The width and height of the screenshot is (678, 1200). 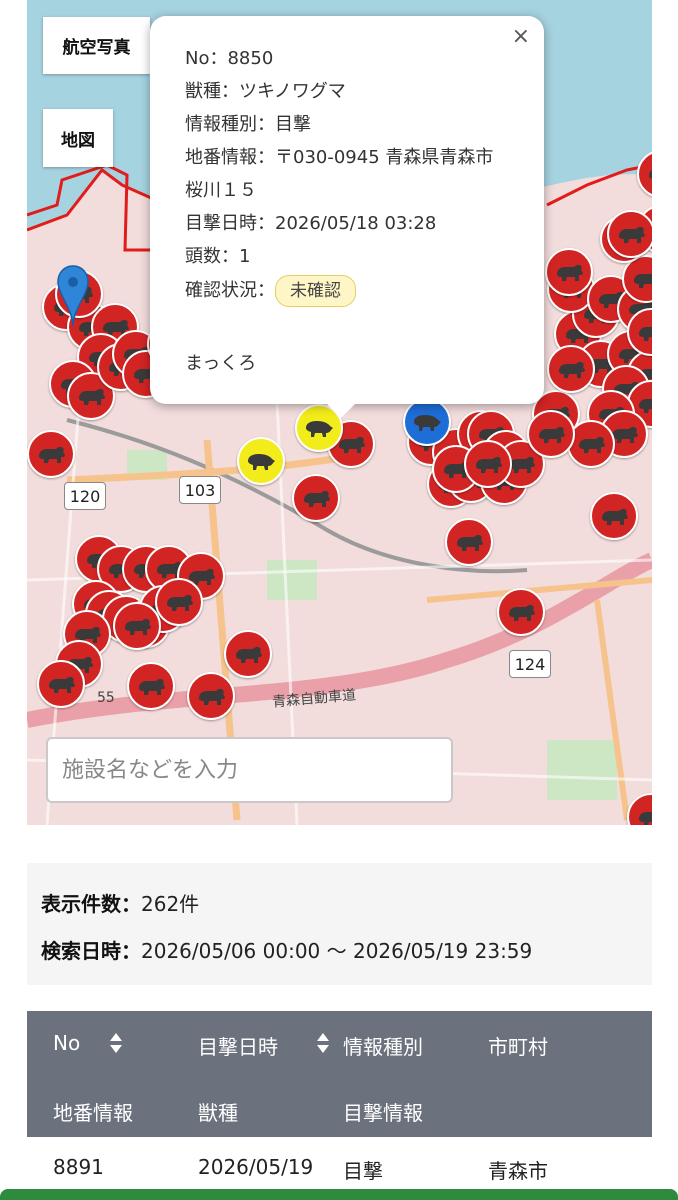 I want to click on route-shield-120: 120, so click(x=85, y=496).